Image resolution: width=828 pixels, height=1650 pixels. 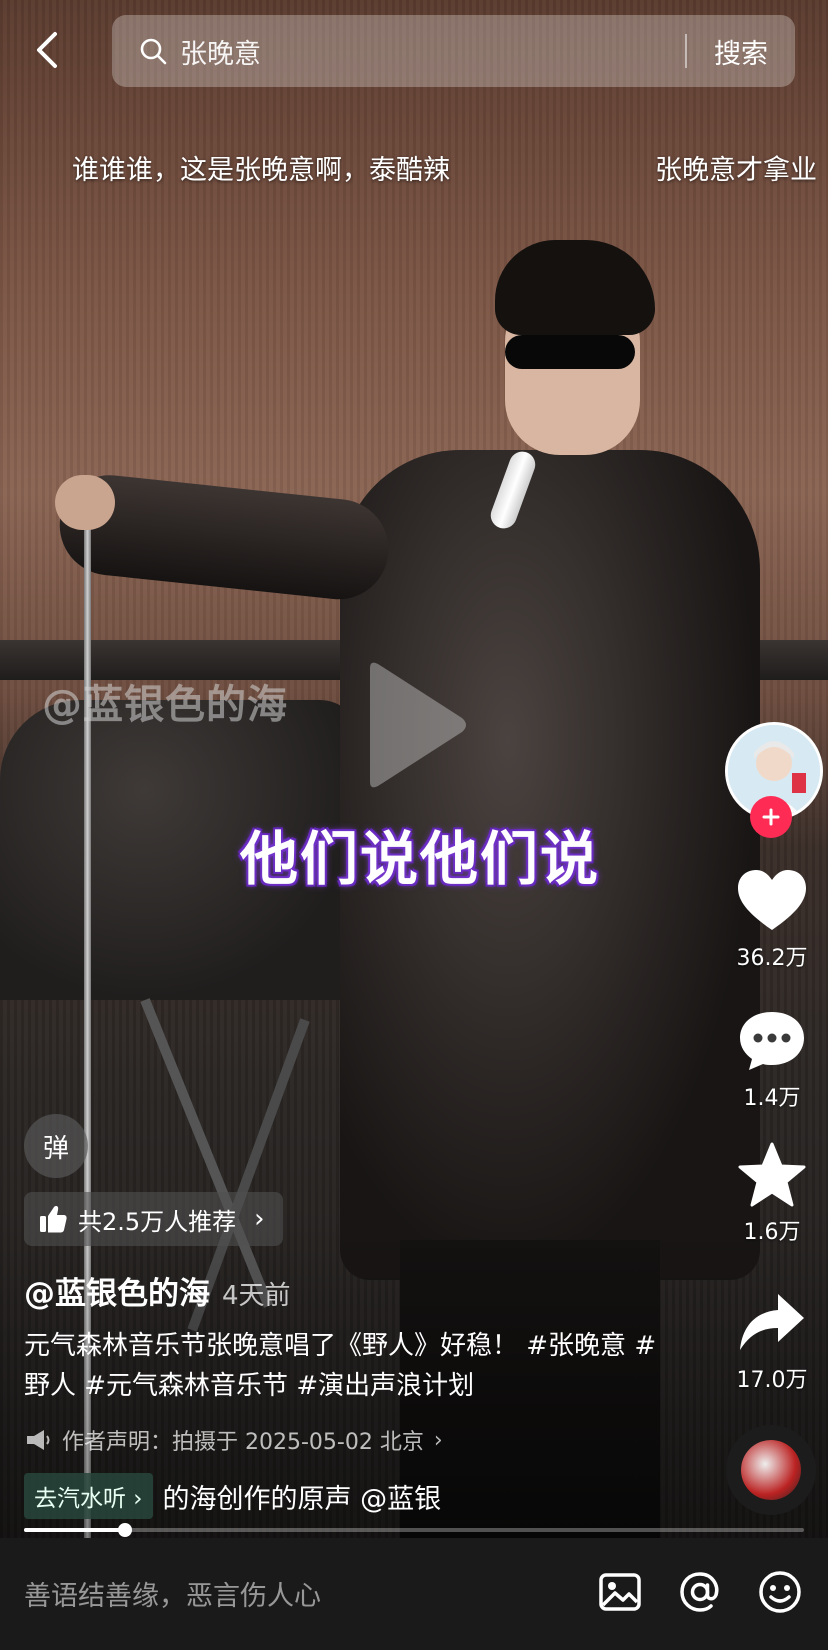 I want to click on recommend-pill: 共2.5万人推荐 ›, so click(x=153, y=1219).